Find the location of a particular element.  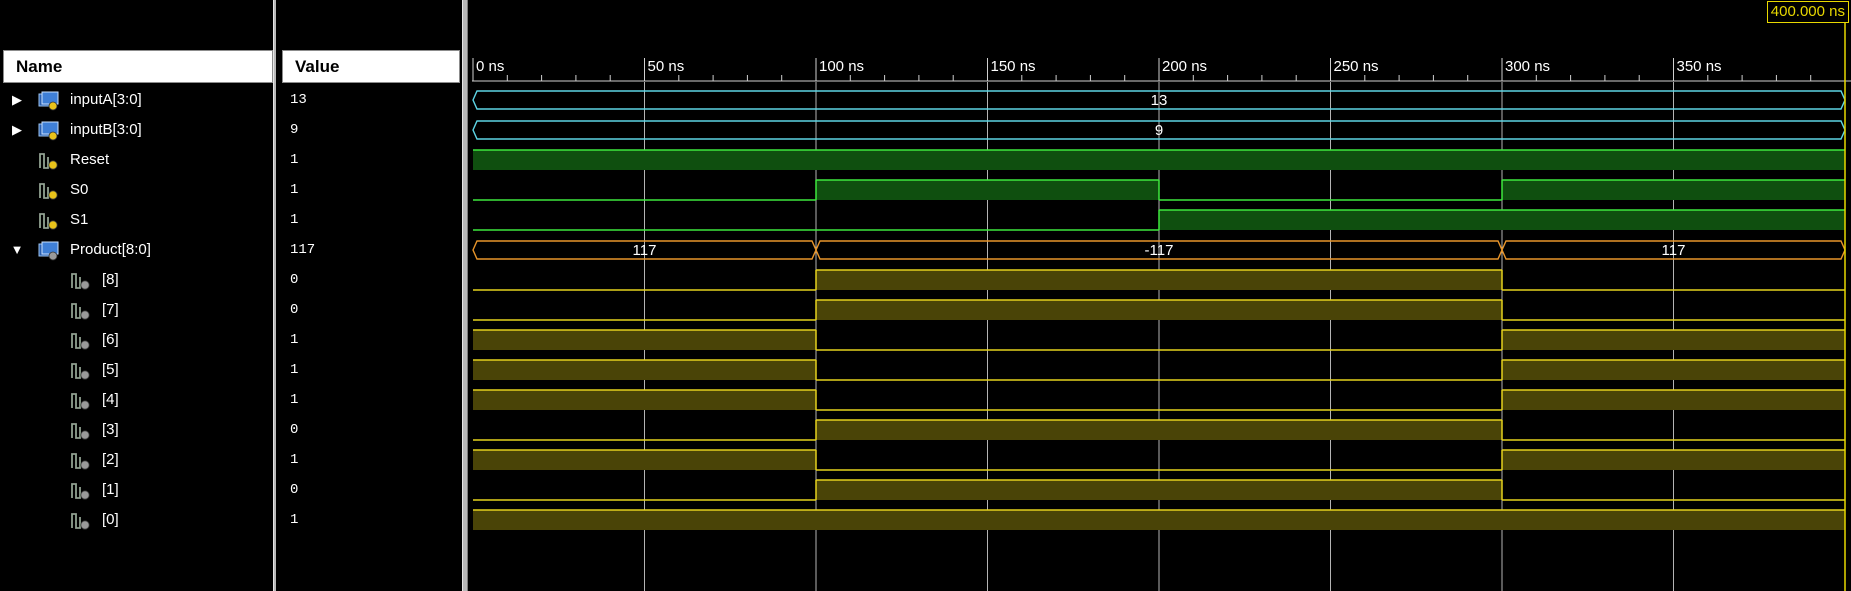

signal-row-8: [8] is located at coordinates (135, 280).